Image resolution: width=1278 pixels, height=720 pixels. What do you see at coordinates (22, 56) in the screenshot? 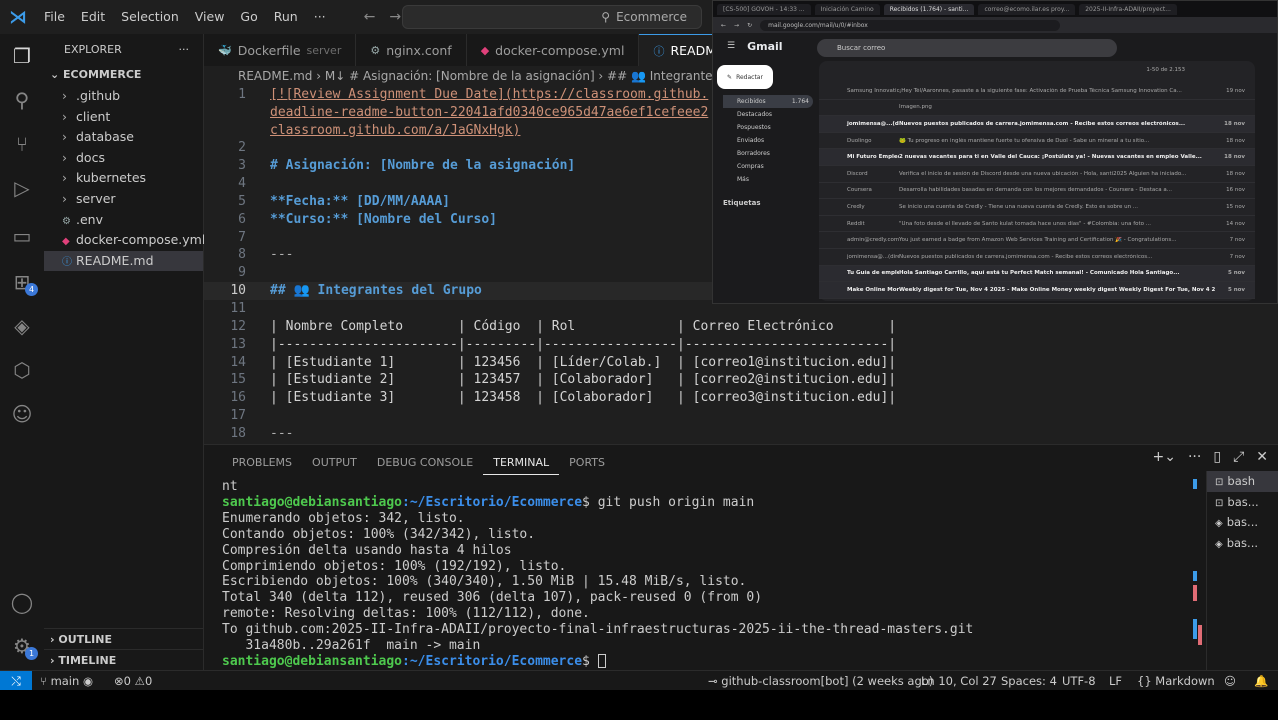
I see `explorer-icon: ❐` at bounding box center [22, 56].